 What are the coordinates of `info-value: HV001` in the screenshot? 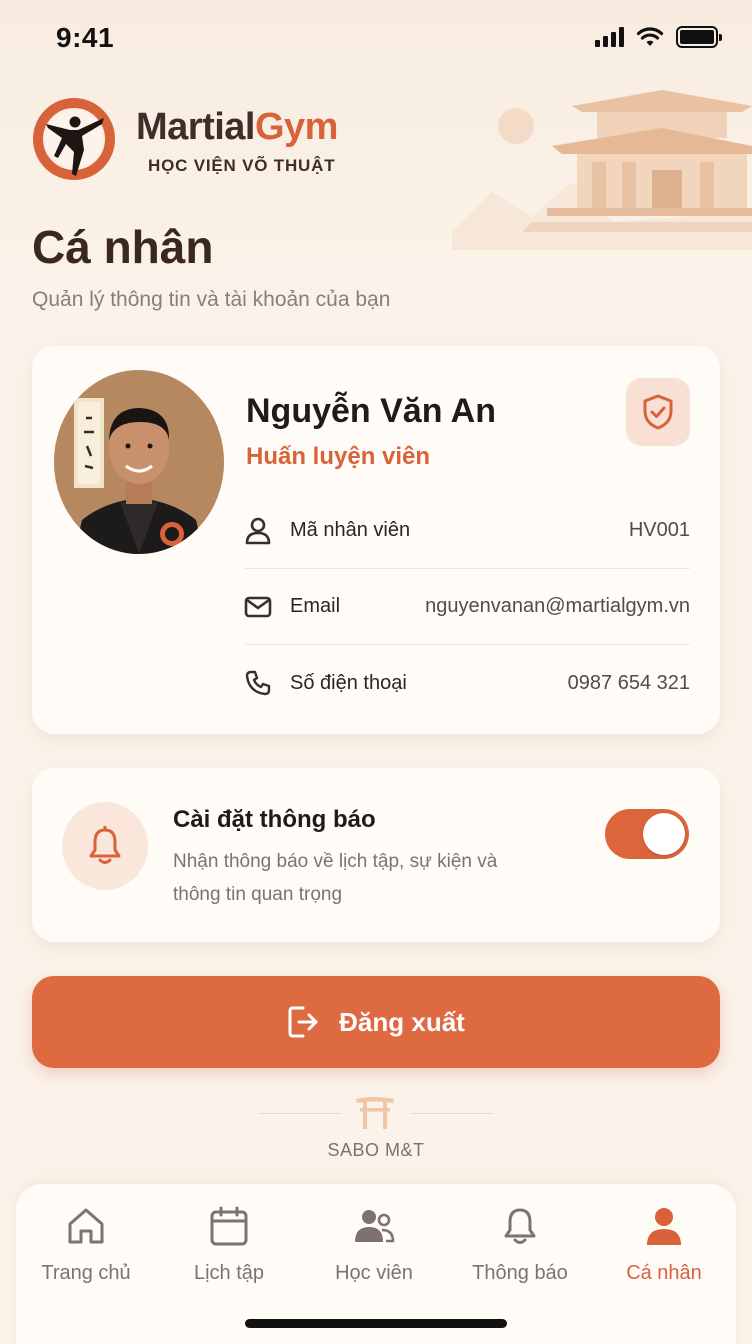 It's located at (659, 530).